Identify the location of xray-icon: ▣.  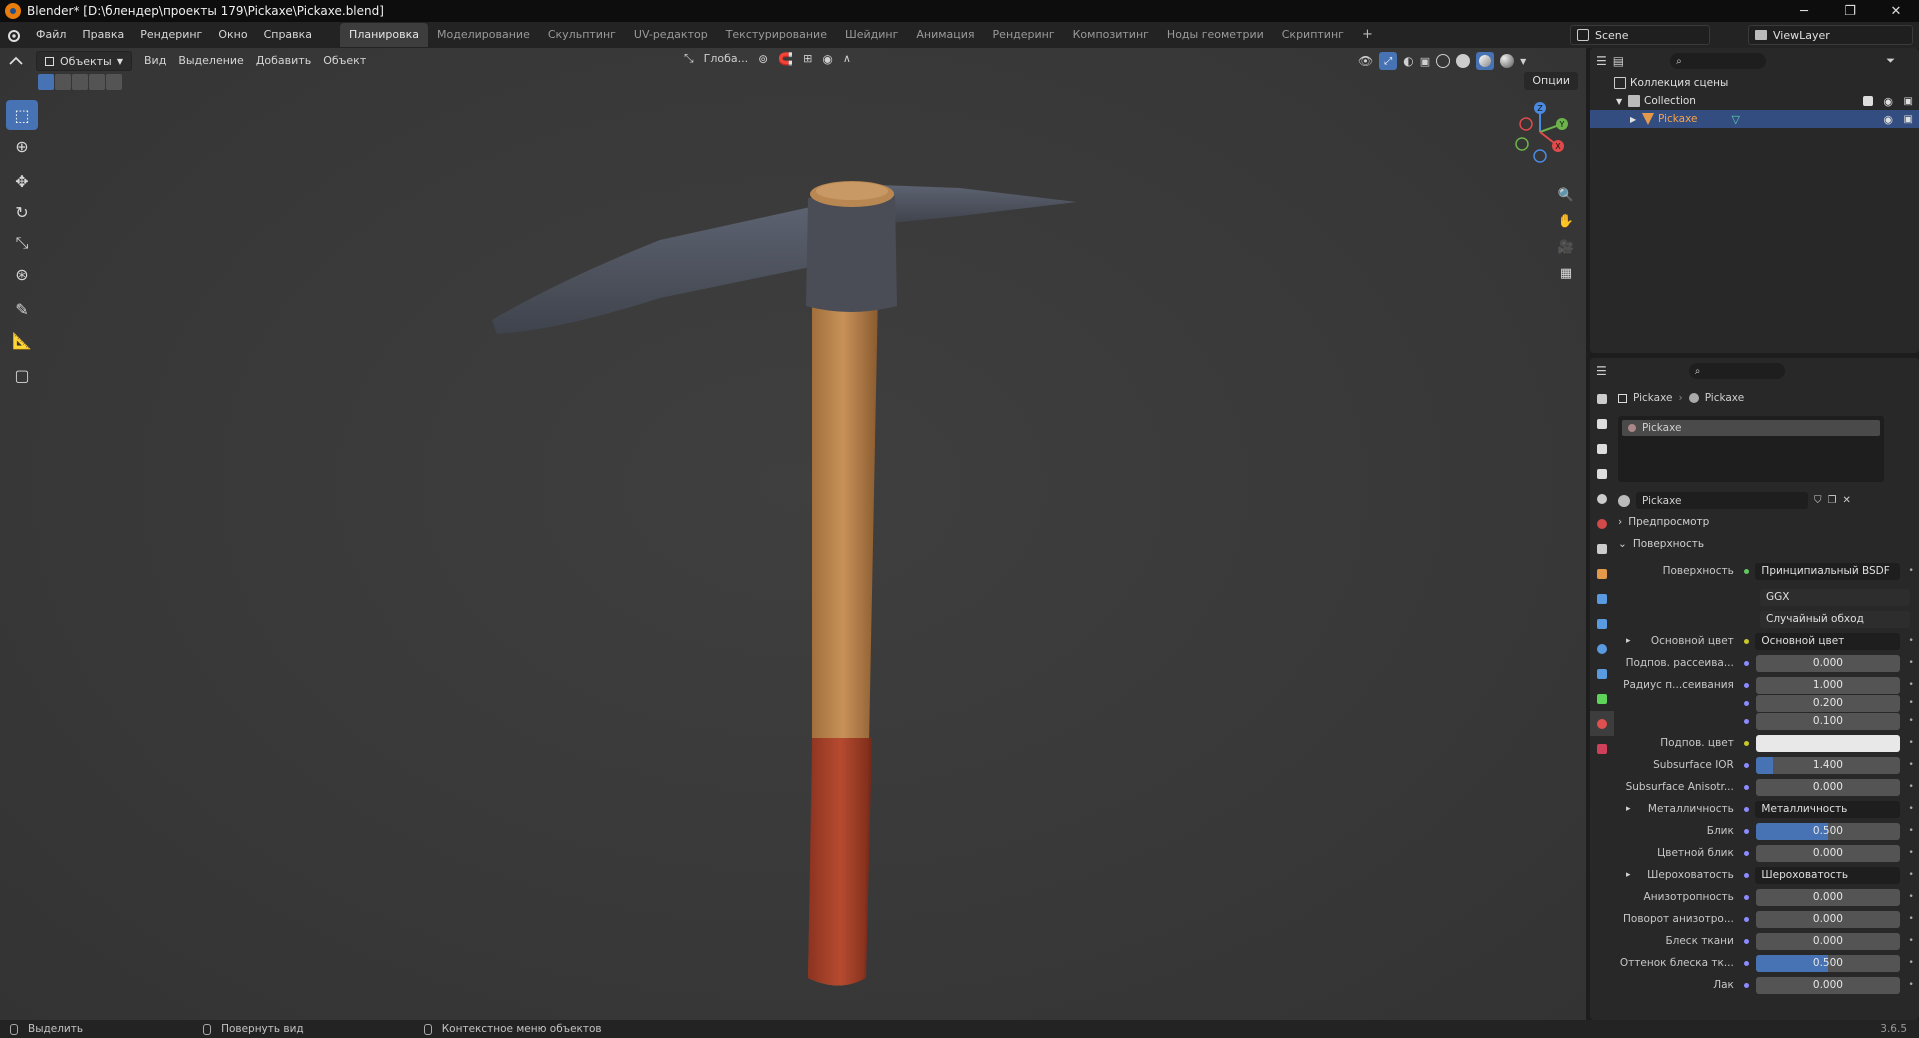
(1425, 61).